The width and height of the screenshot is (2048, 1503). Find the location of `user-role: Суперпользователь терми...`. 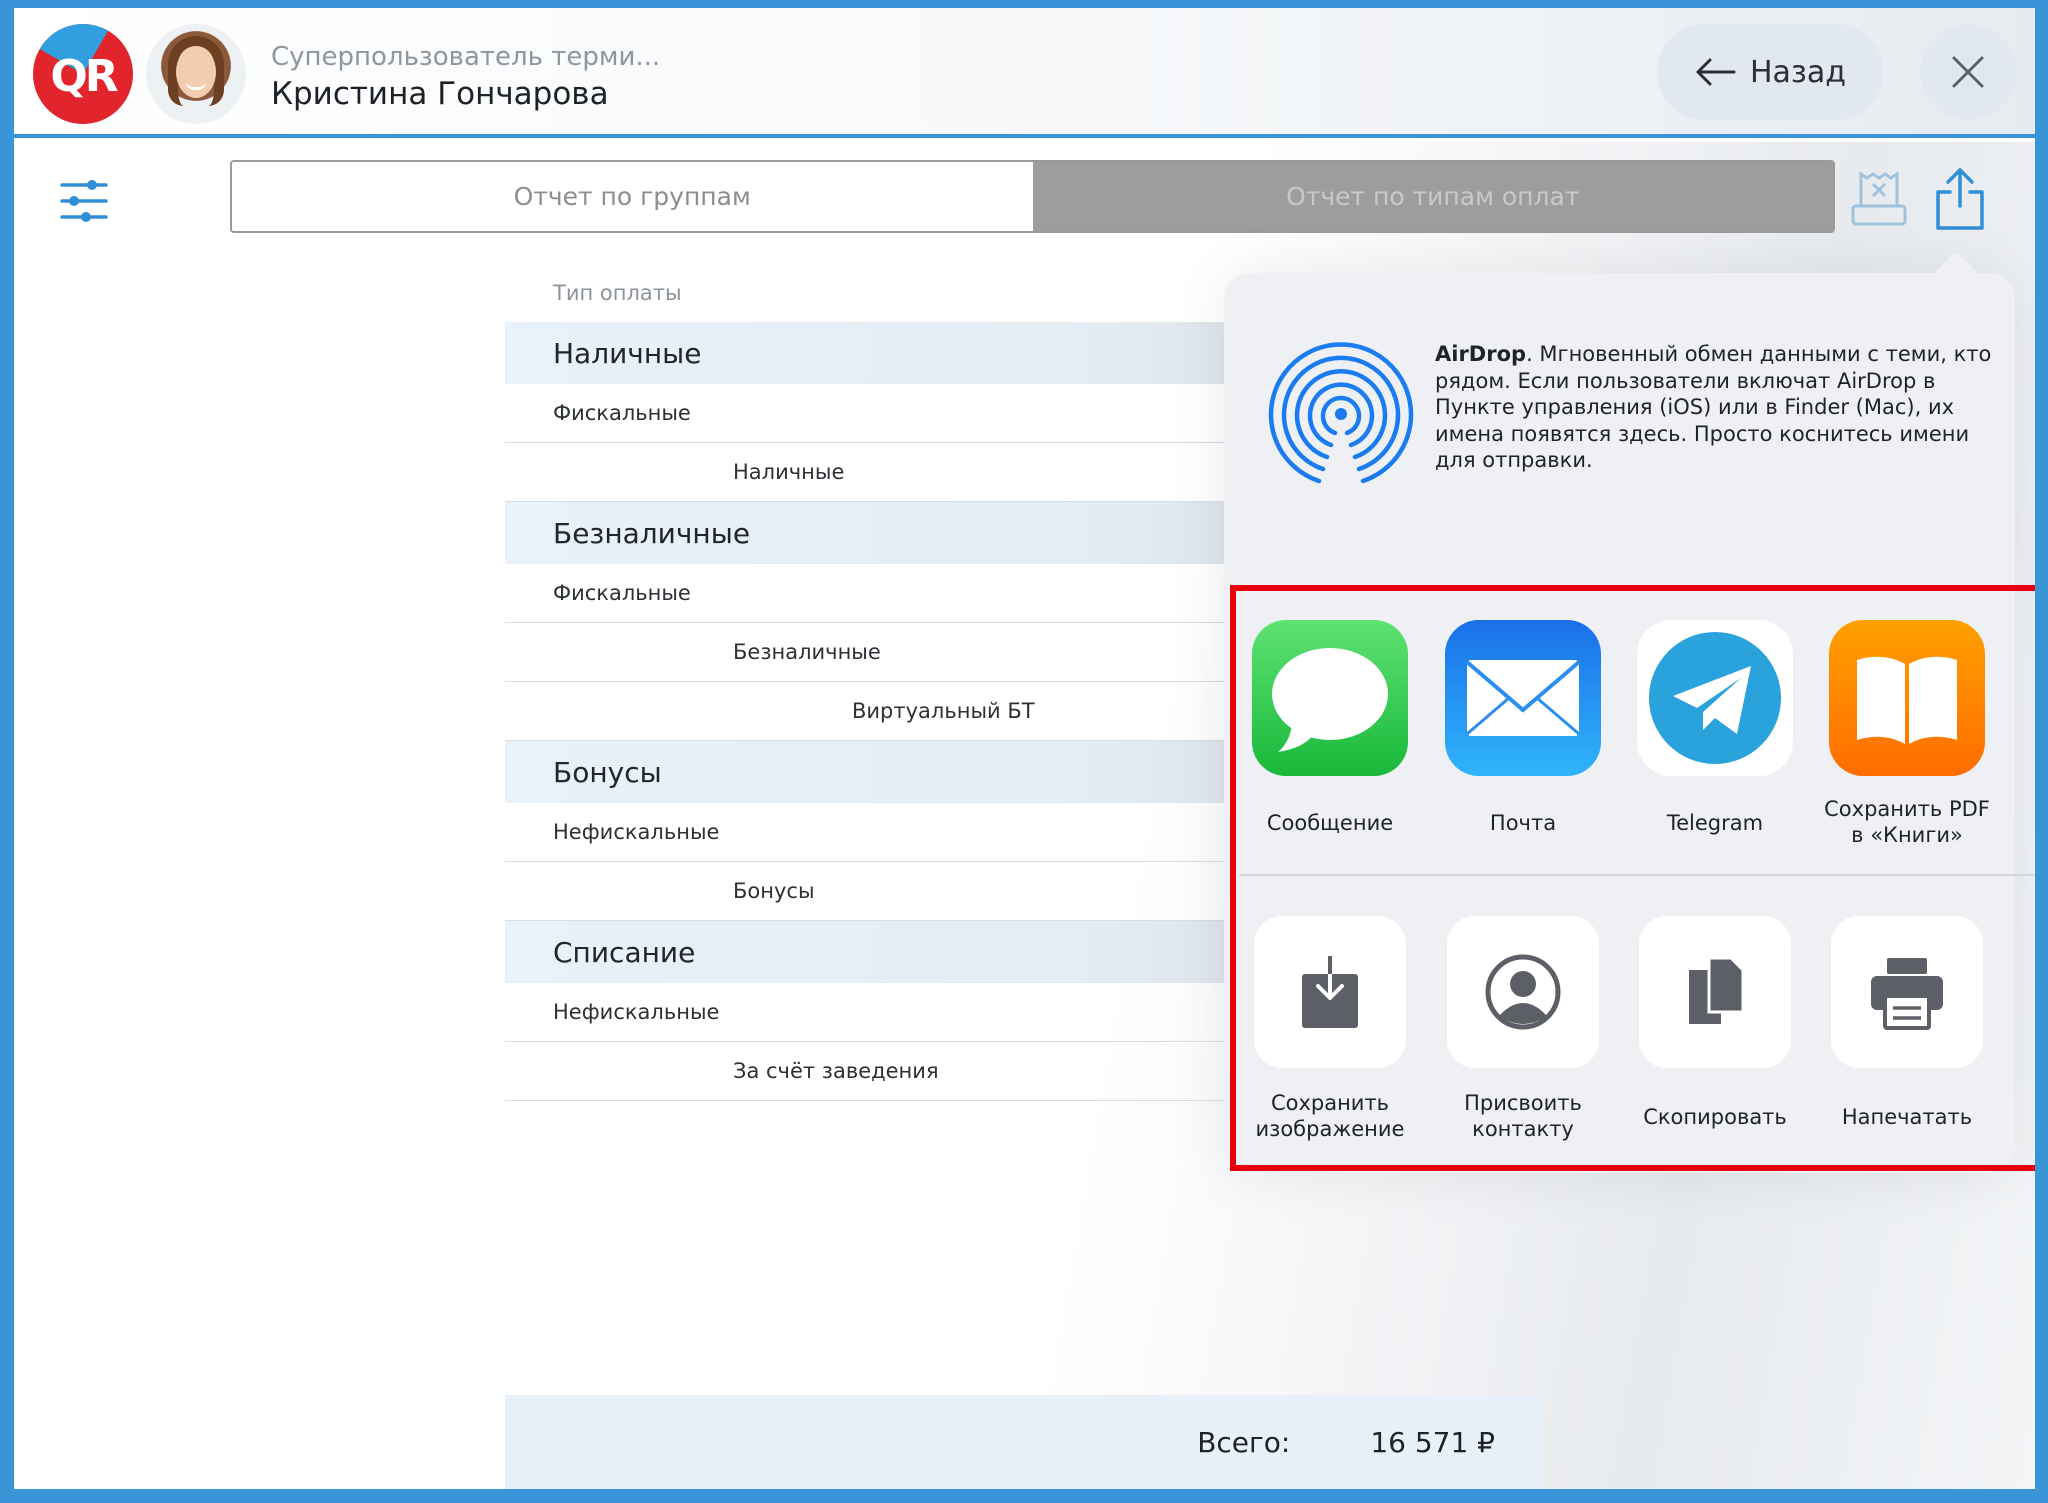

user-role: Суперпользователь терми... is located at coordinates (466, 57).